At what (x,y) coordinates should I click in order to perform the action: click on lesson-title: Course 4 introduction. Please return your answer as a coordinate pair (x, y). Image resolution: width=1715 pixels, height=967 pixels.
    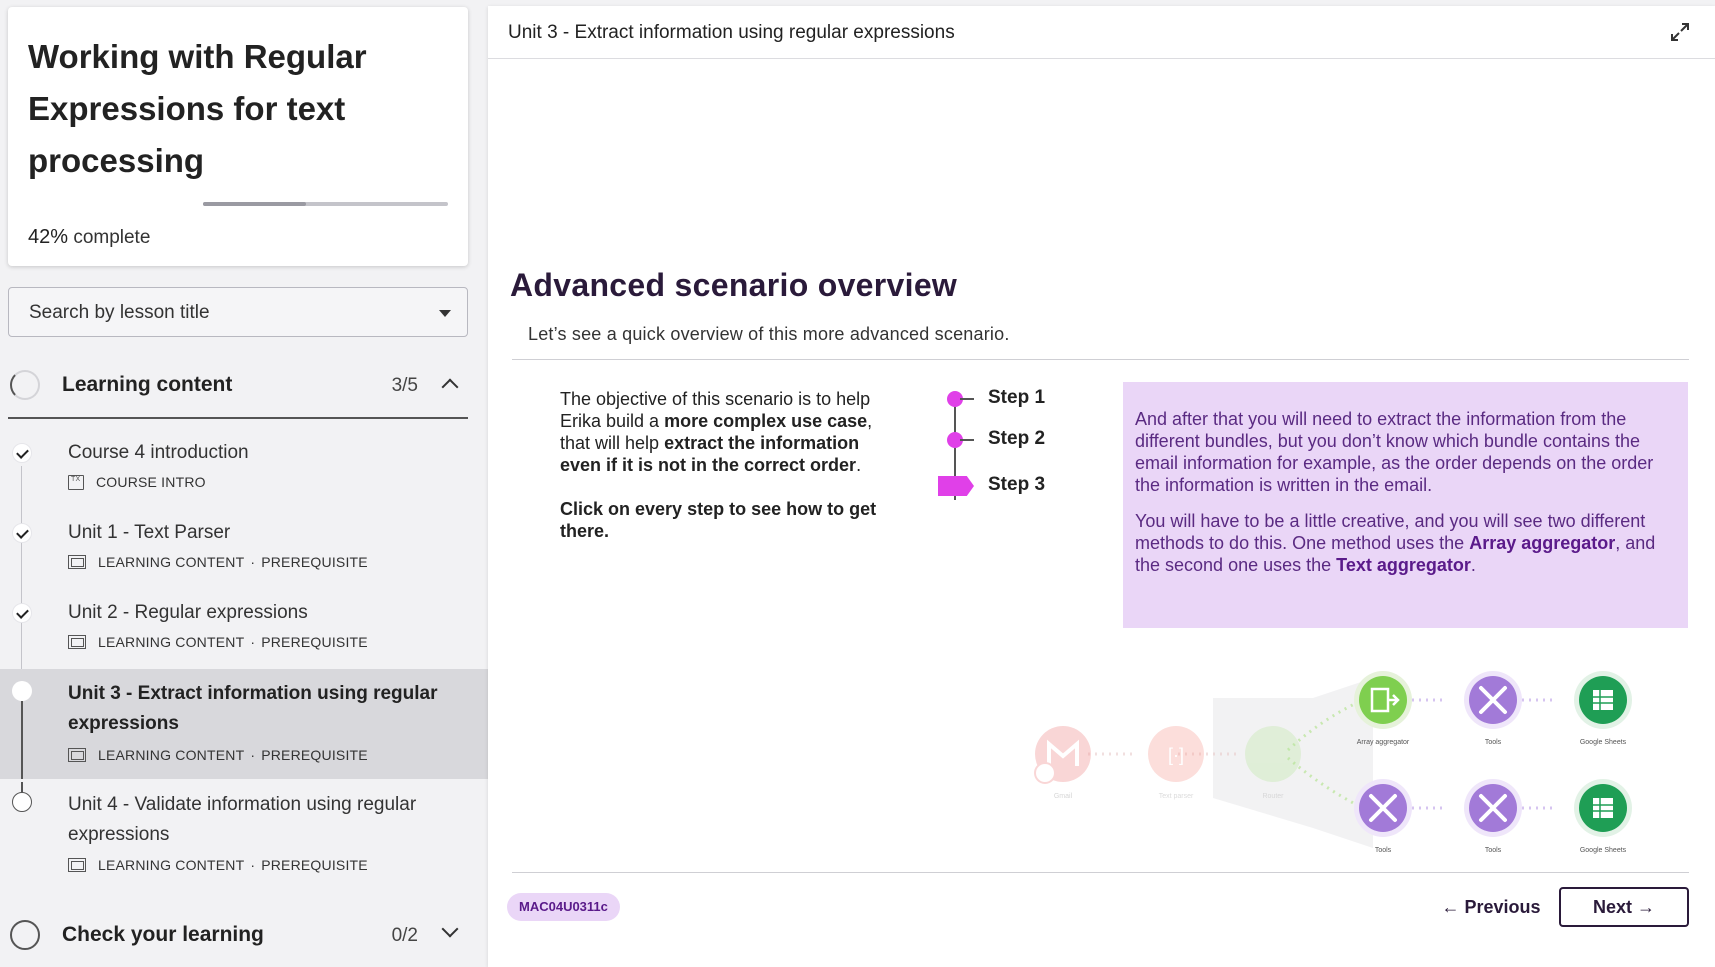
    Looking at the image, I should click on (158, 452).